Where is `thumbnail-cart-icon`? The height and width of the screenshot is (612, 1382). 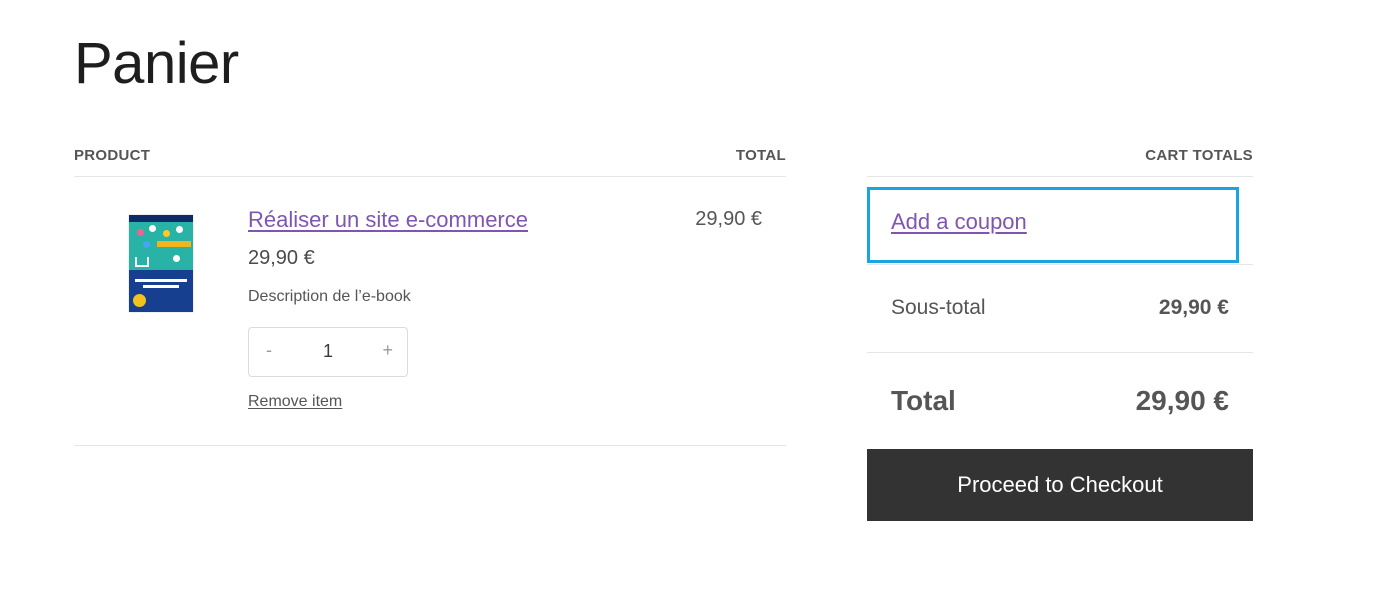 thumbnail-cart-icon is located at coordinates (142, 262).